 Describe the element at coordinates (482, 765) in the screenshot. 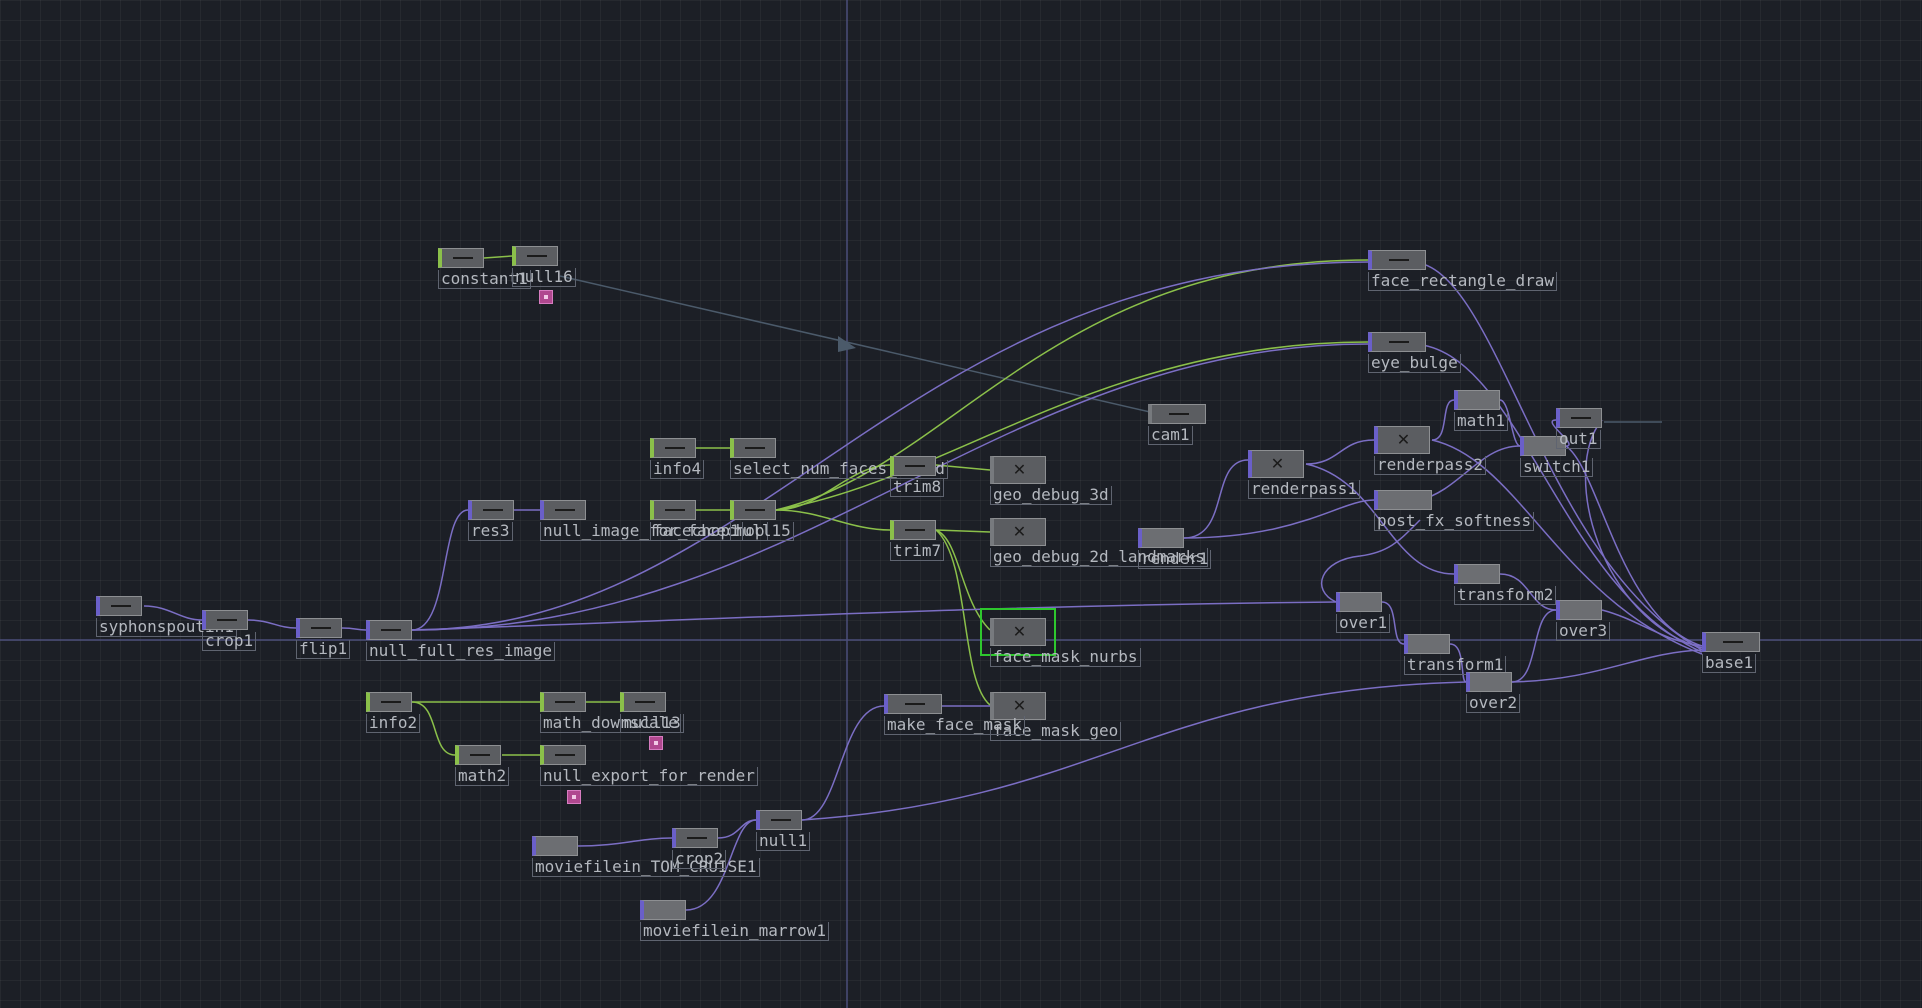

I see `node-math2: math2` at that location.